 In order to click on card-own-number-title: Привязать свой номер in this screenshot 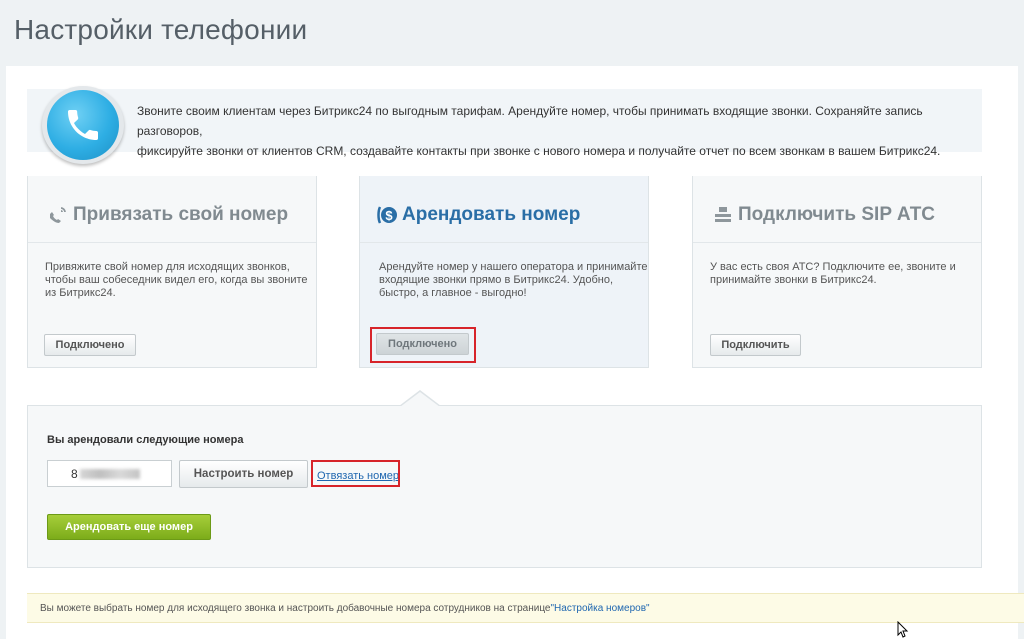, I will do `click(181, 214)`.